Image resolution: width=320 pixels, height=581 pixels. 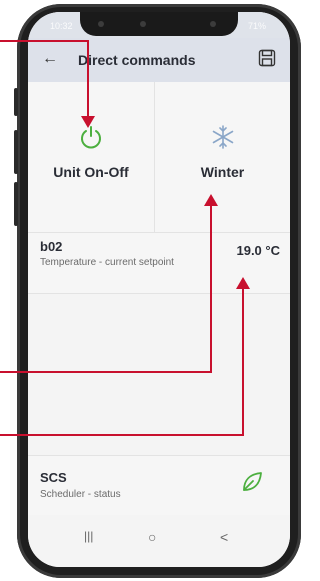 I want to click on back-arrow-icon: ←, so click(x=50, y=59).